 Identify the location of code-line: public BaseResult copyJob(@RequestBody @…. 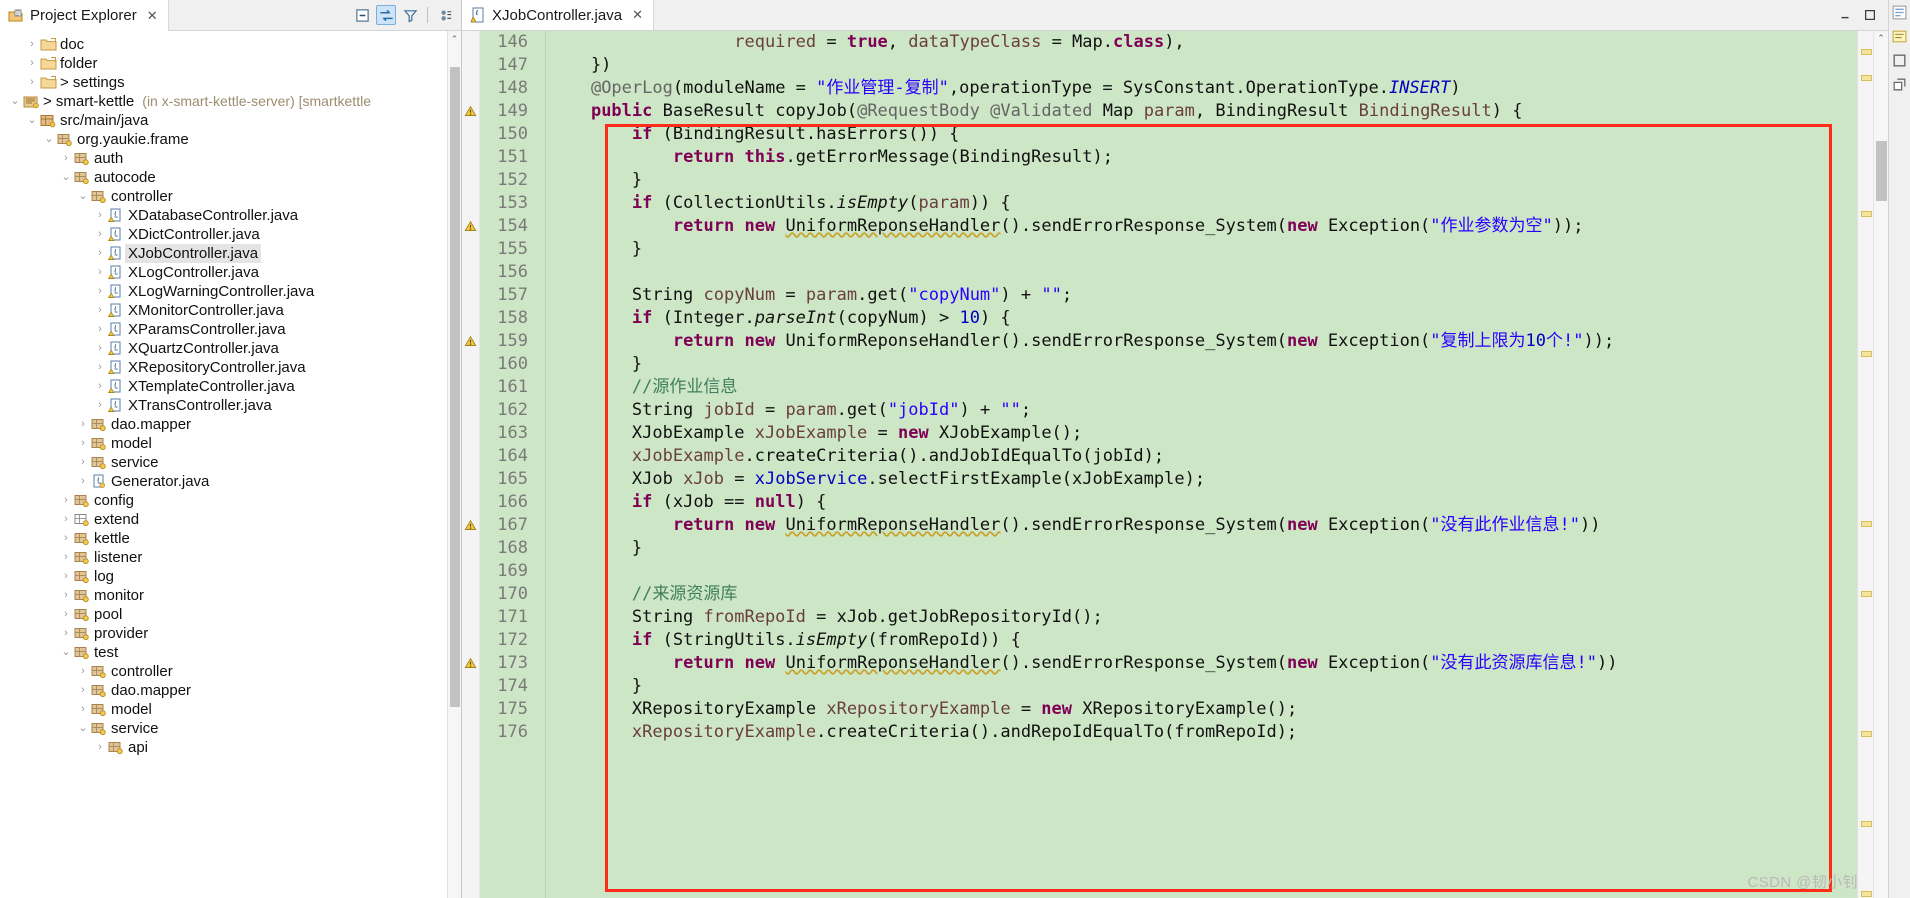
(1203, 111).